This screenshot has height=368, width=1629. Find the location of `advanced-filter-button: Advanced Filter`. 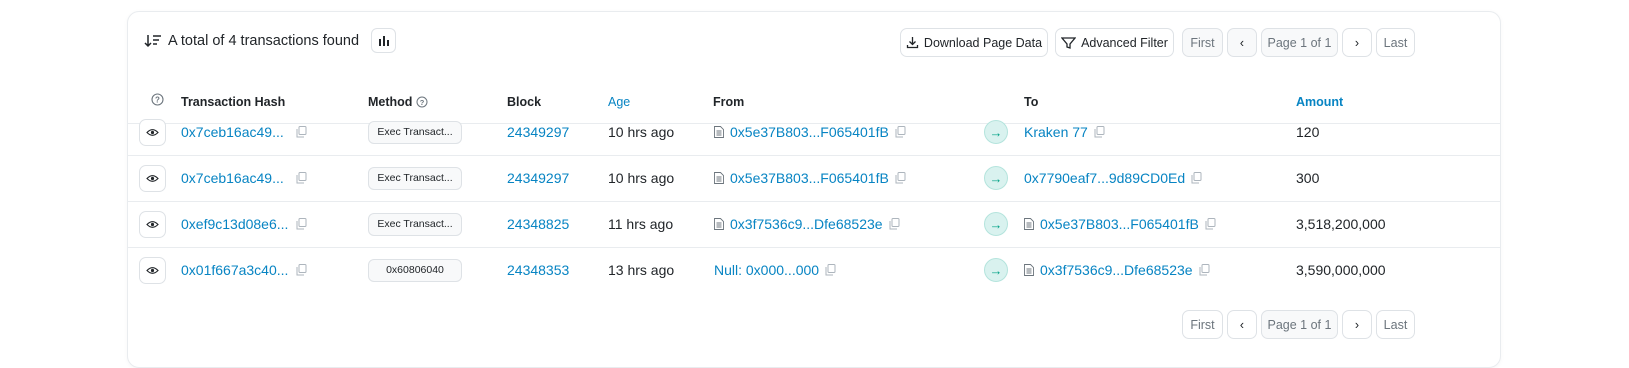

advanced-filter-button: Advanced Filter is located at coordinates (1114, 42).